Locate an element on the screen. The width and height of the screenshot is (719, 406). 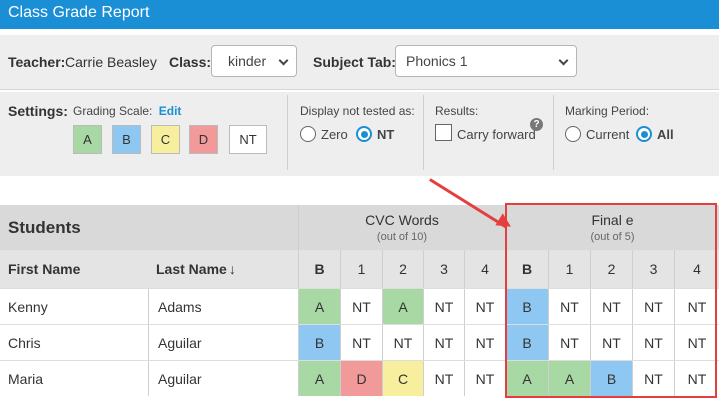
group-header-final-e: Final e (out of 5) is located at coordinates (612, 227).